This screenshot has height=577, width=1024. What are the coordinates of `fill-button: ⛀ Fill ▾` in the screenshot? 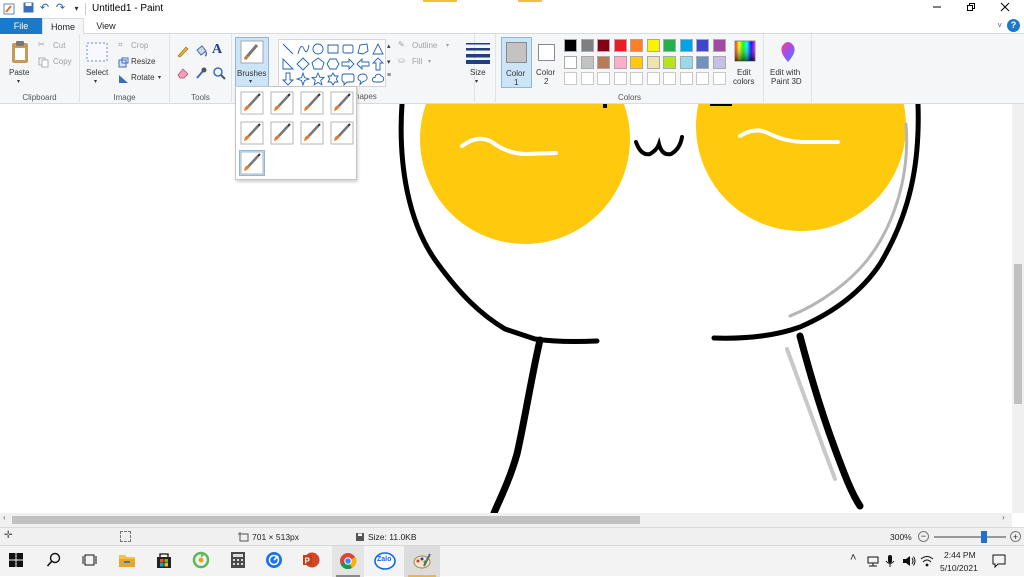 It's located at (427, 62).